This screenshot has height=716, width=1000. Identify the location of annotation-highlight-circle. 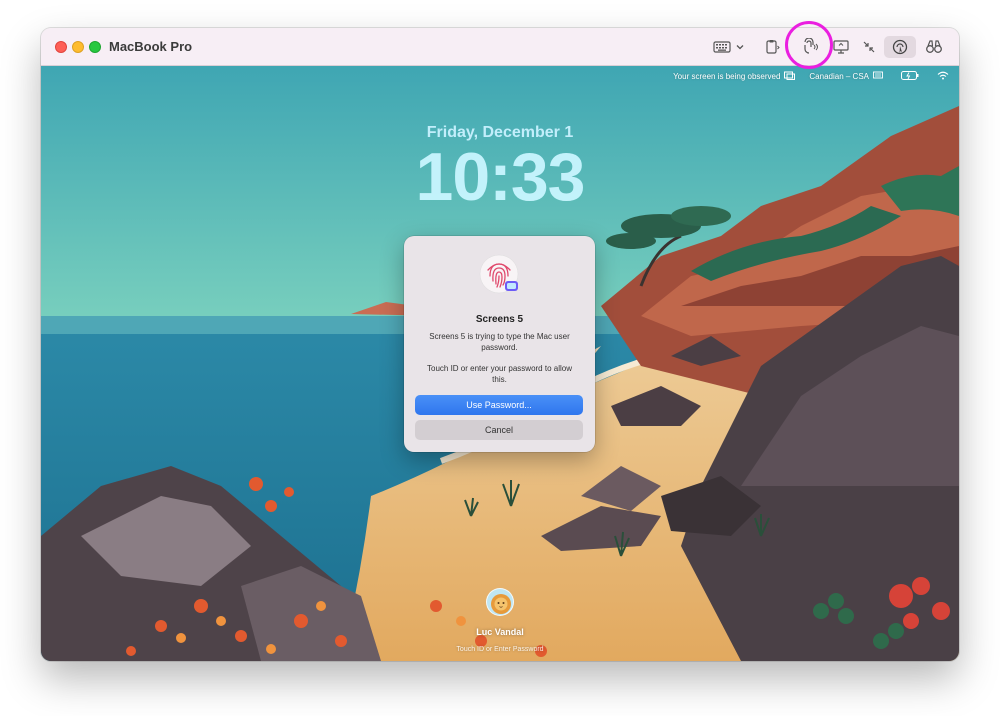
(809, 45).